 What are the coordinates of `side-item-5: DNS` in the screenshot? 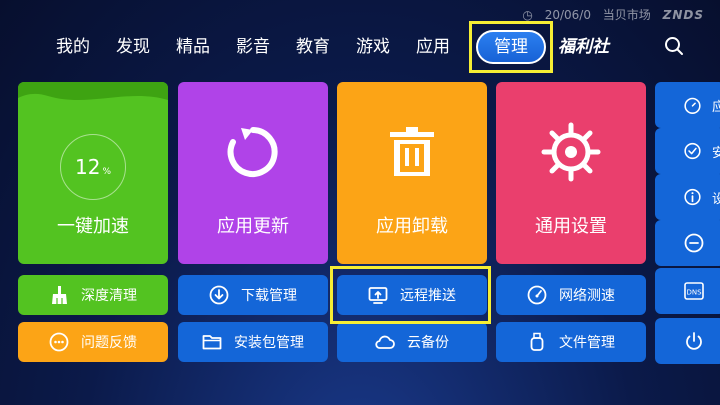 It's located at (687, 291).